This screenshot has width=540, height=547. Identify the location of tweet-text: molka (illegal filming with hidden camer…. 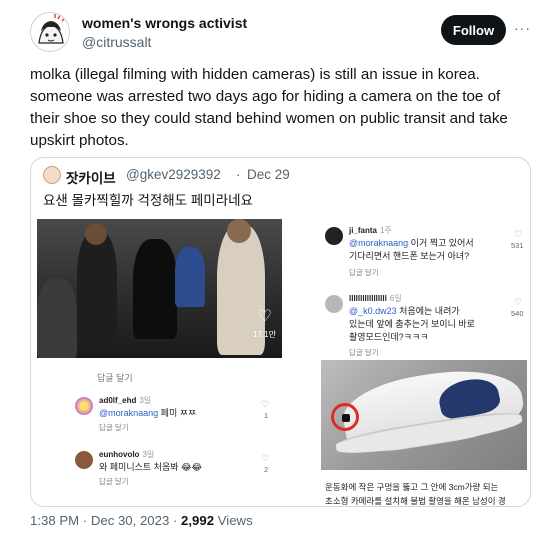
(269, 107).